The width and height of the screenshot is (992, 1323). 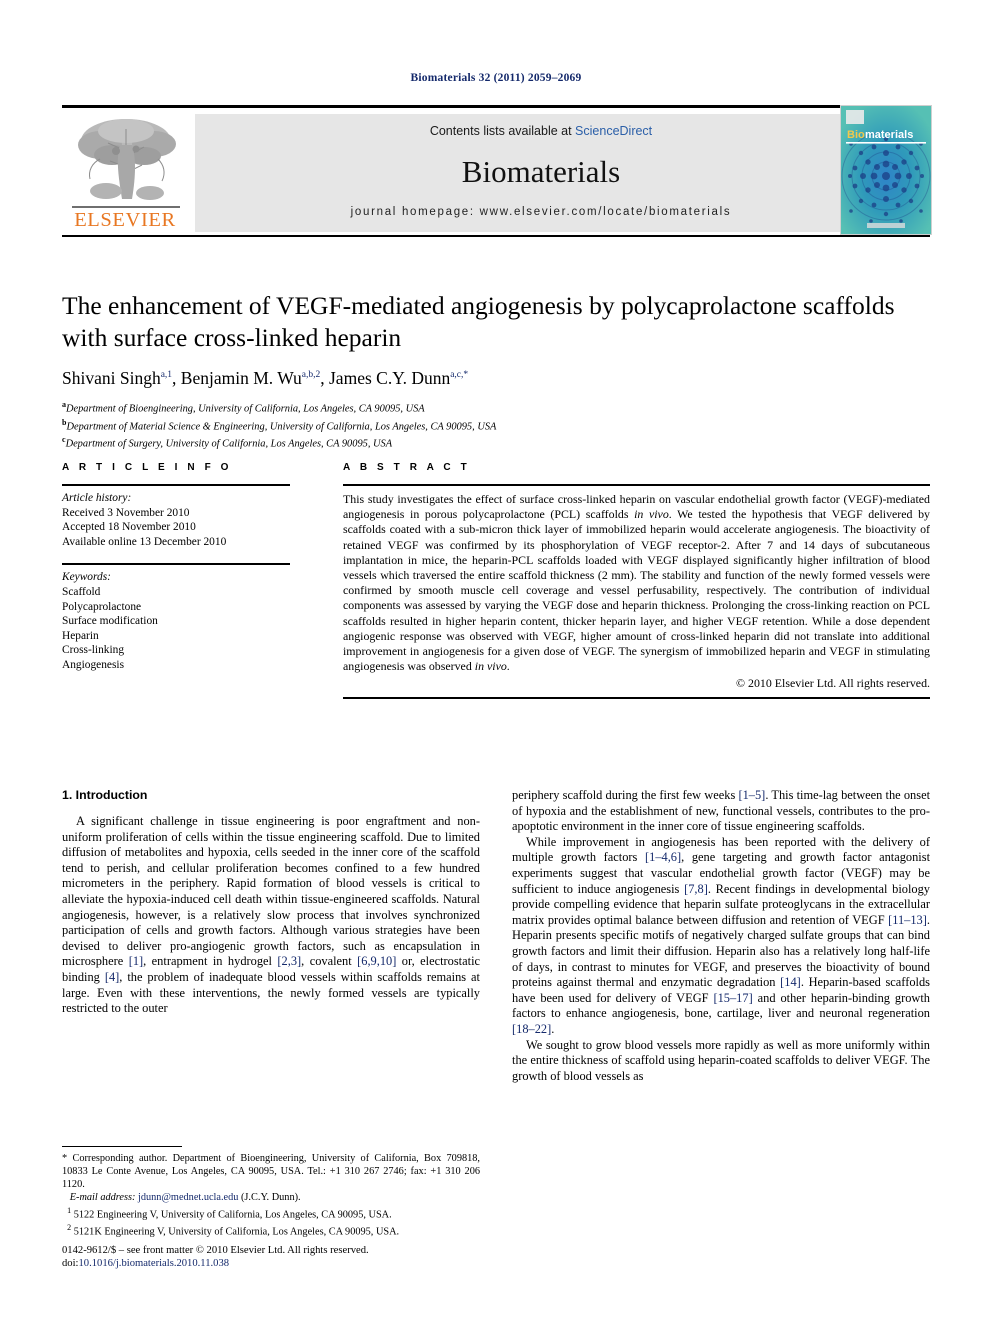 What do you see at coordinates (70, 1264) in the screenshot?
I see `doi-label: doi:` at bounding box center [70, 1264].